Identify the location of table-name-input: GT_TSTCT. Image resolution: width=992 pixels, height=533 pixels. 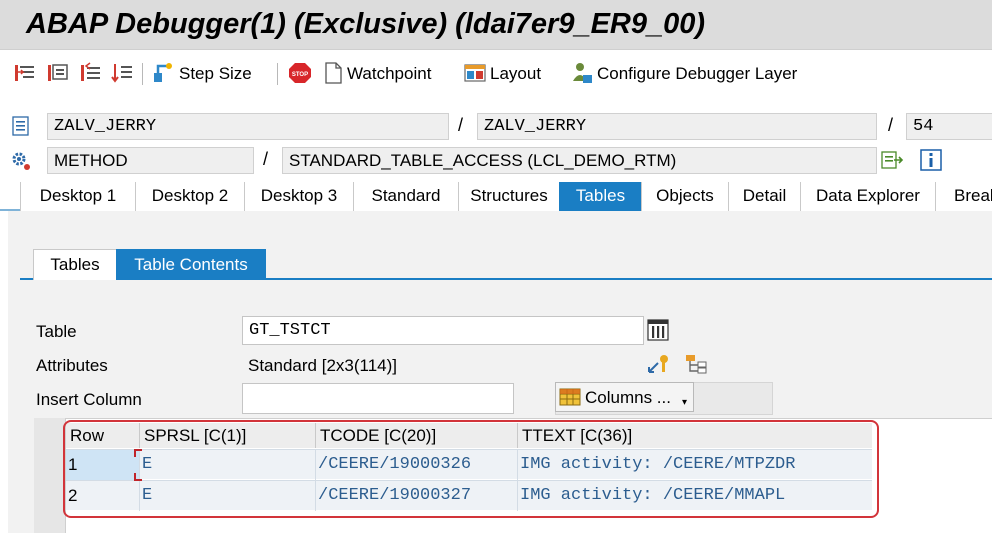
(443, 330).